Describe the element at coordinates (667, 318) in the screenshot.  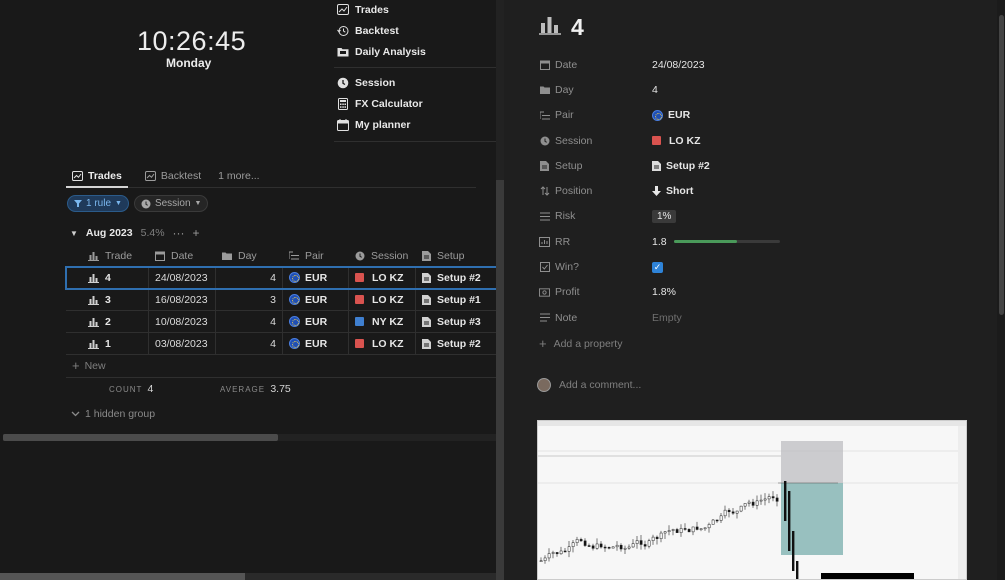
I see `property-value: Empty` at that location.